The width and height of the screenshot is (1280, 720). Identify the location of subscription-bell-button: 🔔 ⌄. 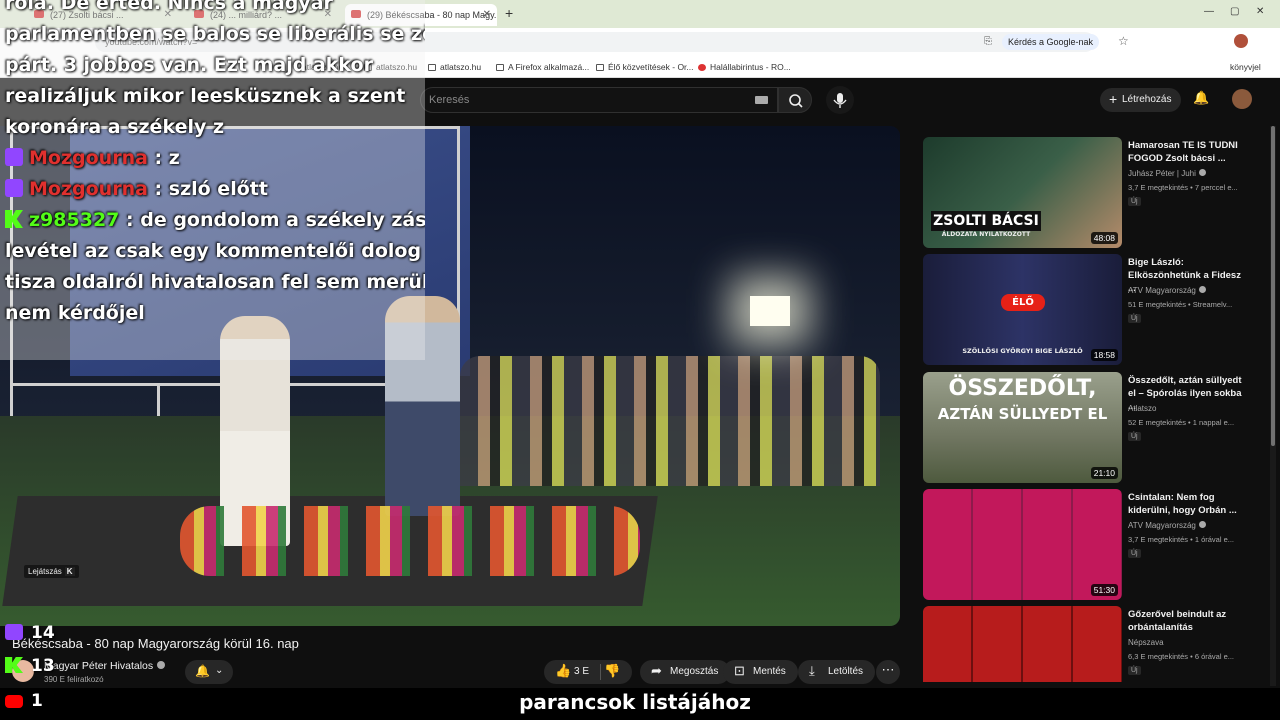
(209, 672).